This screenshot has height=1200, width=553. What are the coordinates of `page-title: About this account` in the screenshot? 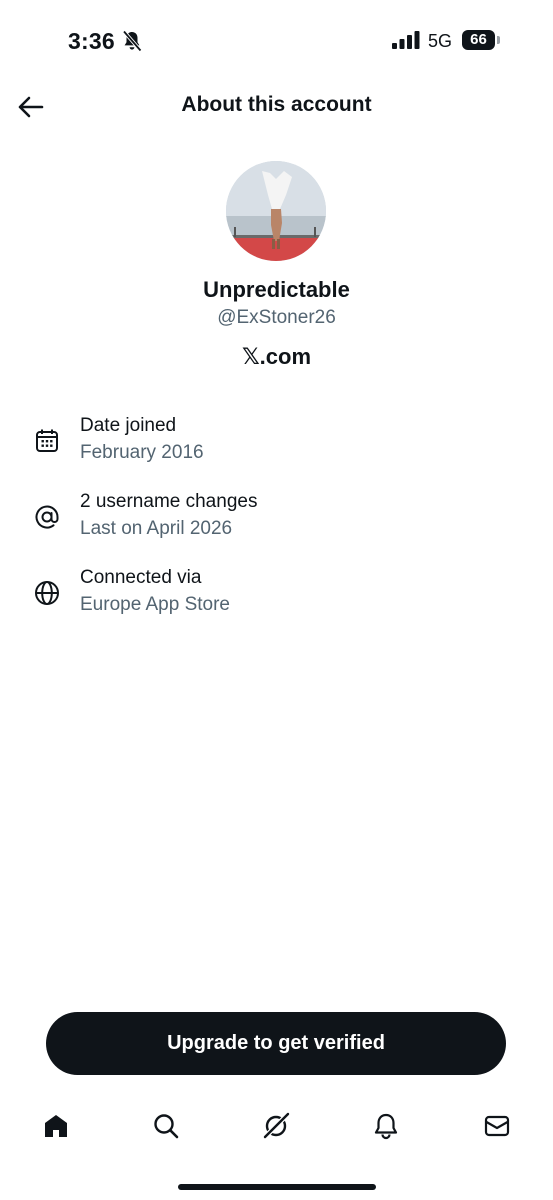 It's located at (276, 104).